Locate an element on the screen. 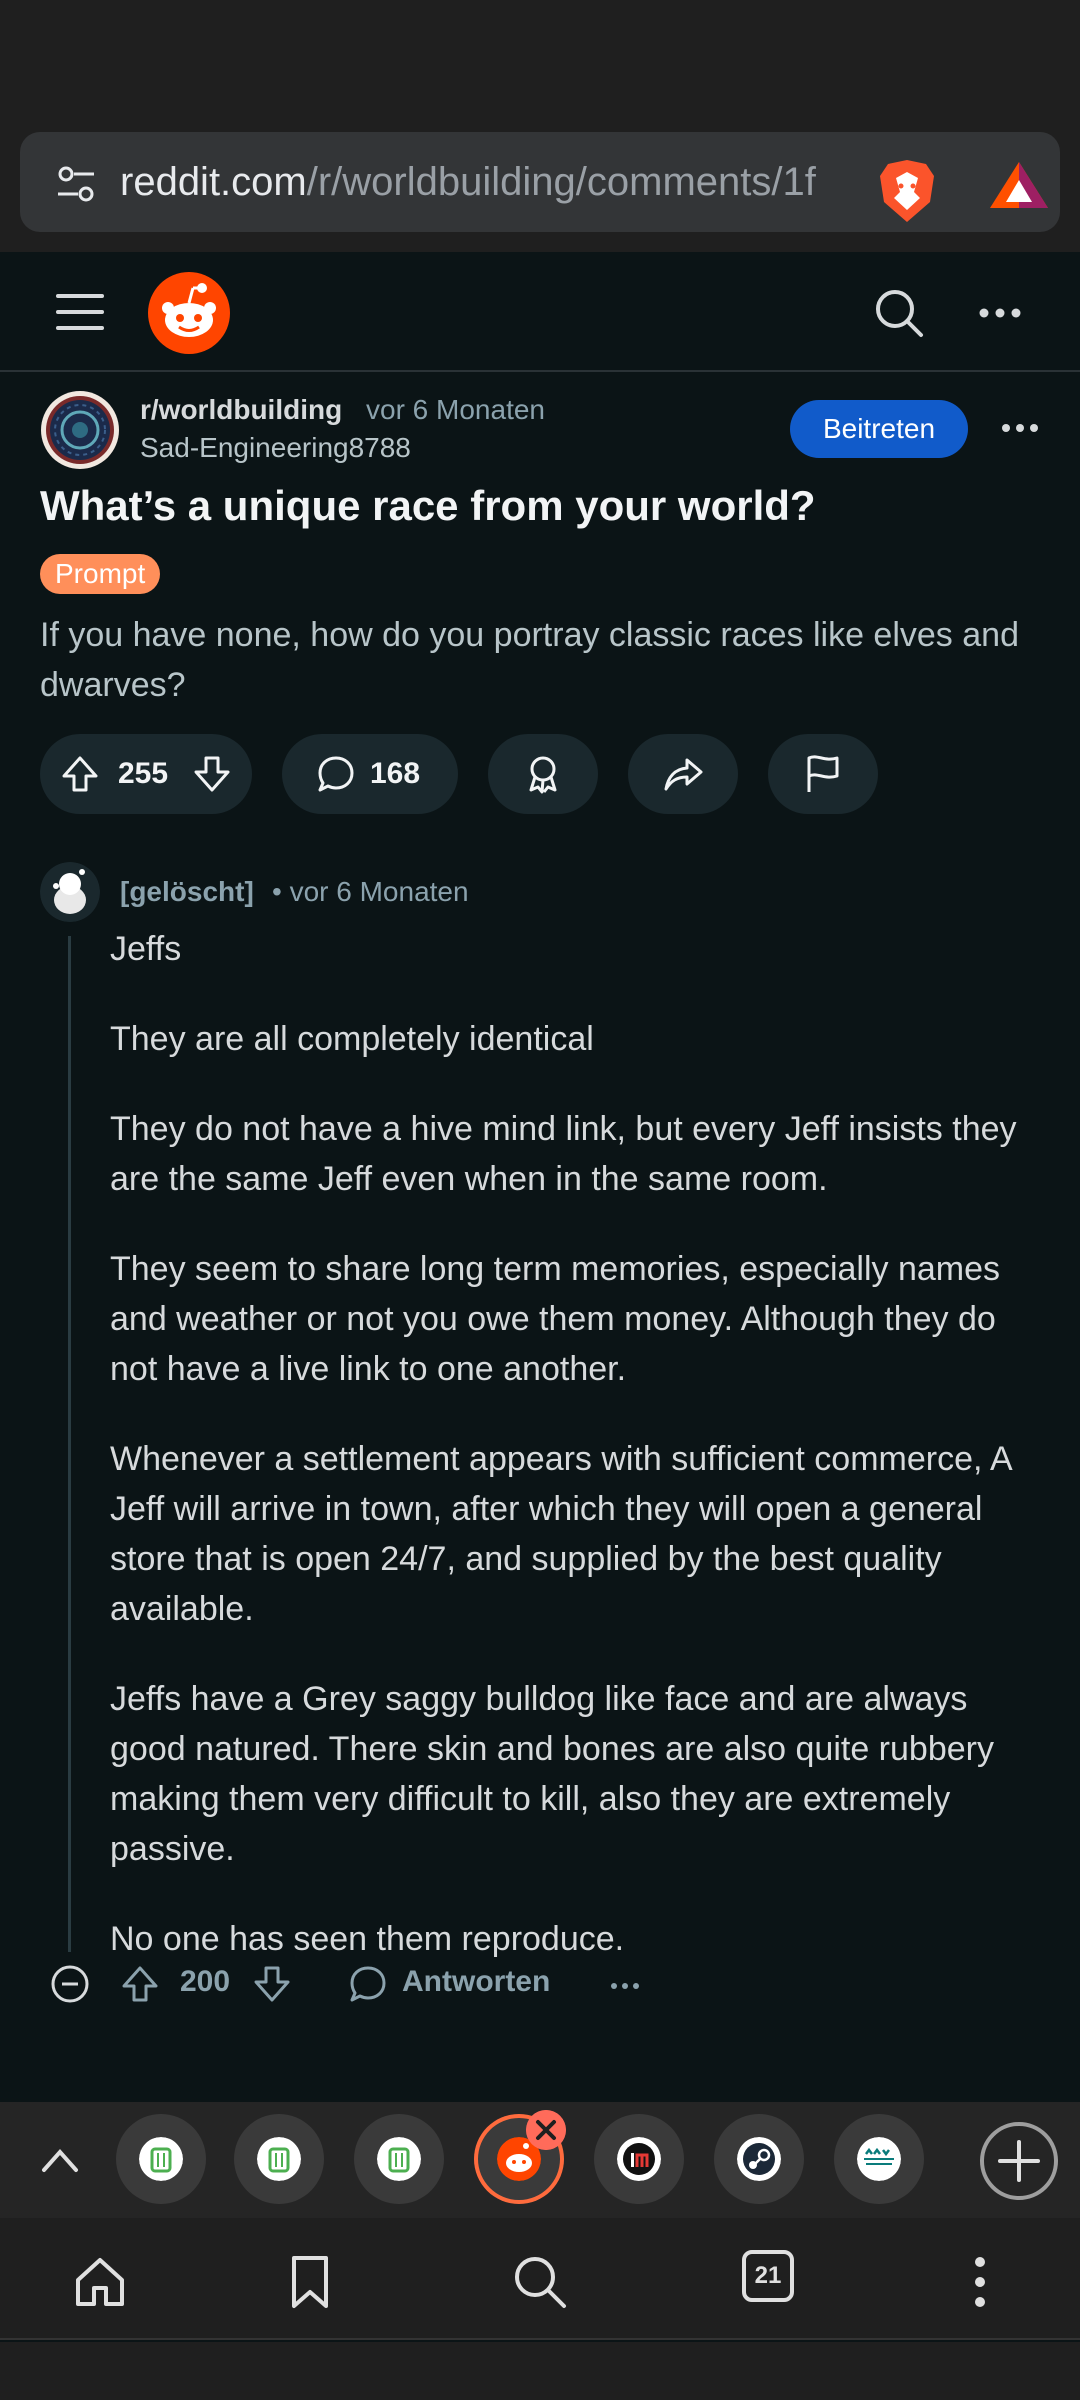 The height and width of the screenshot is (2400, 1080). chevron-up-icon is located at coordinates (60, 2160).